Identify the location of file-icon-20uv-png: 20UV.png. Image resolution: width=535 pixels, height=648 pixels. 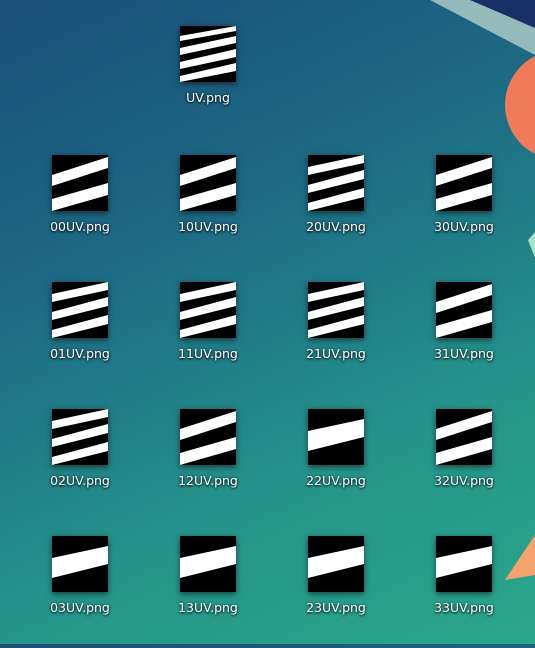
(336, 211).